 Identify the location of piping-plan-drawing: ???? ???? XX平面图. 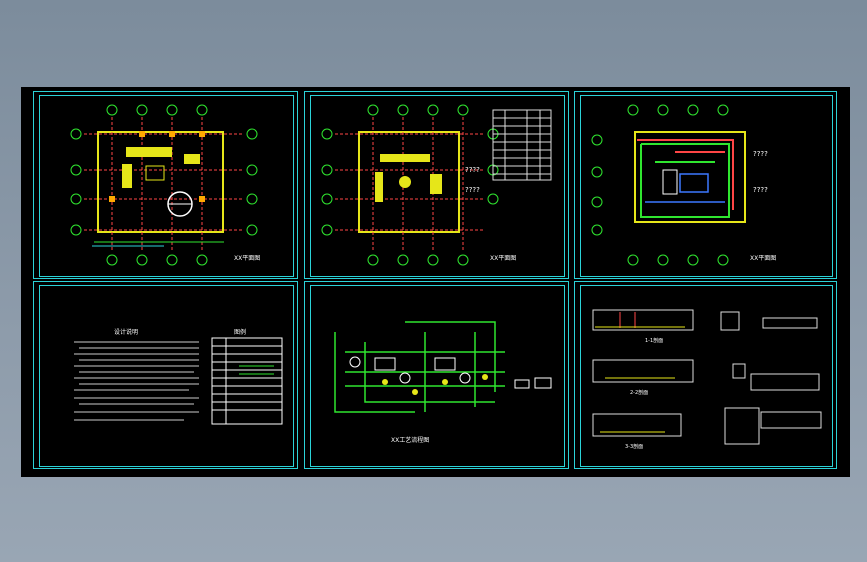
(683, 185).